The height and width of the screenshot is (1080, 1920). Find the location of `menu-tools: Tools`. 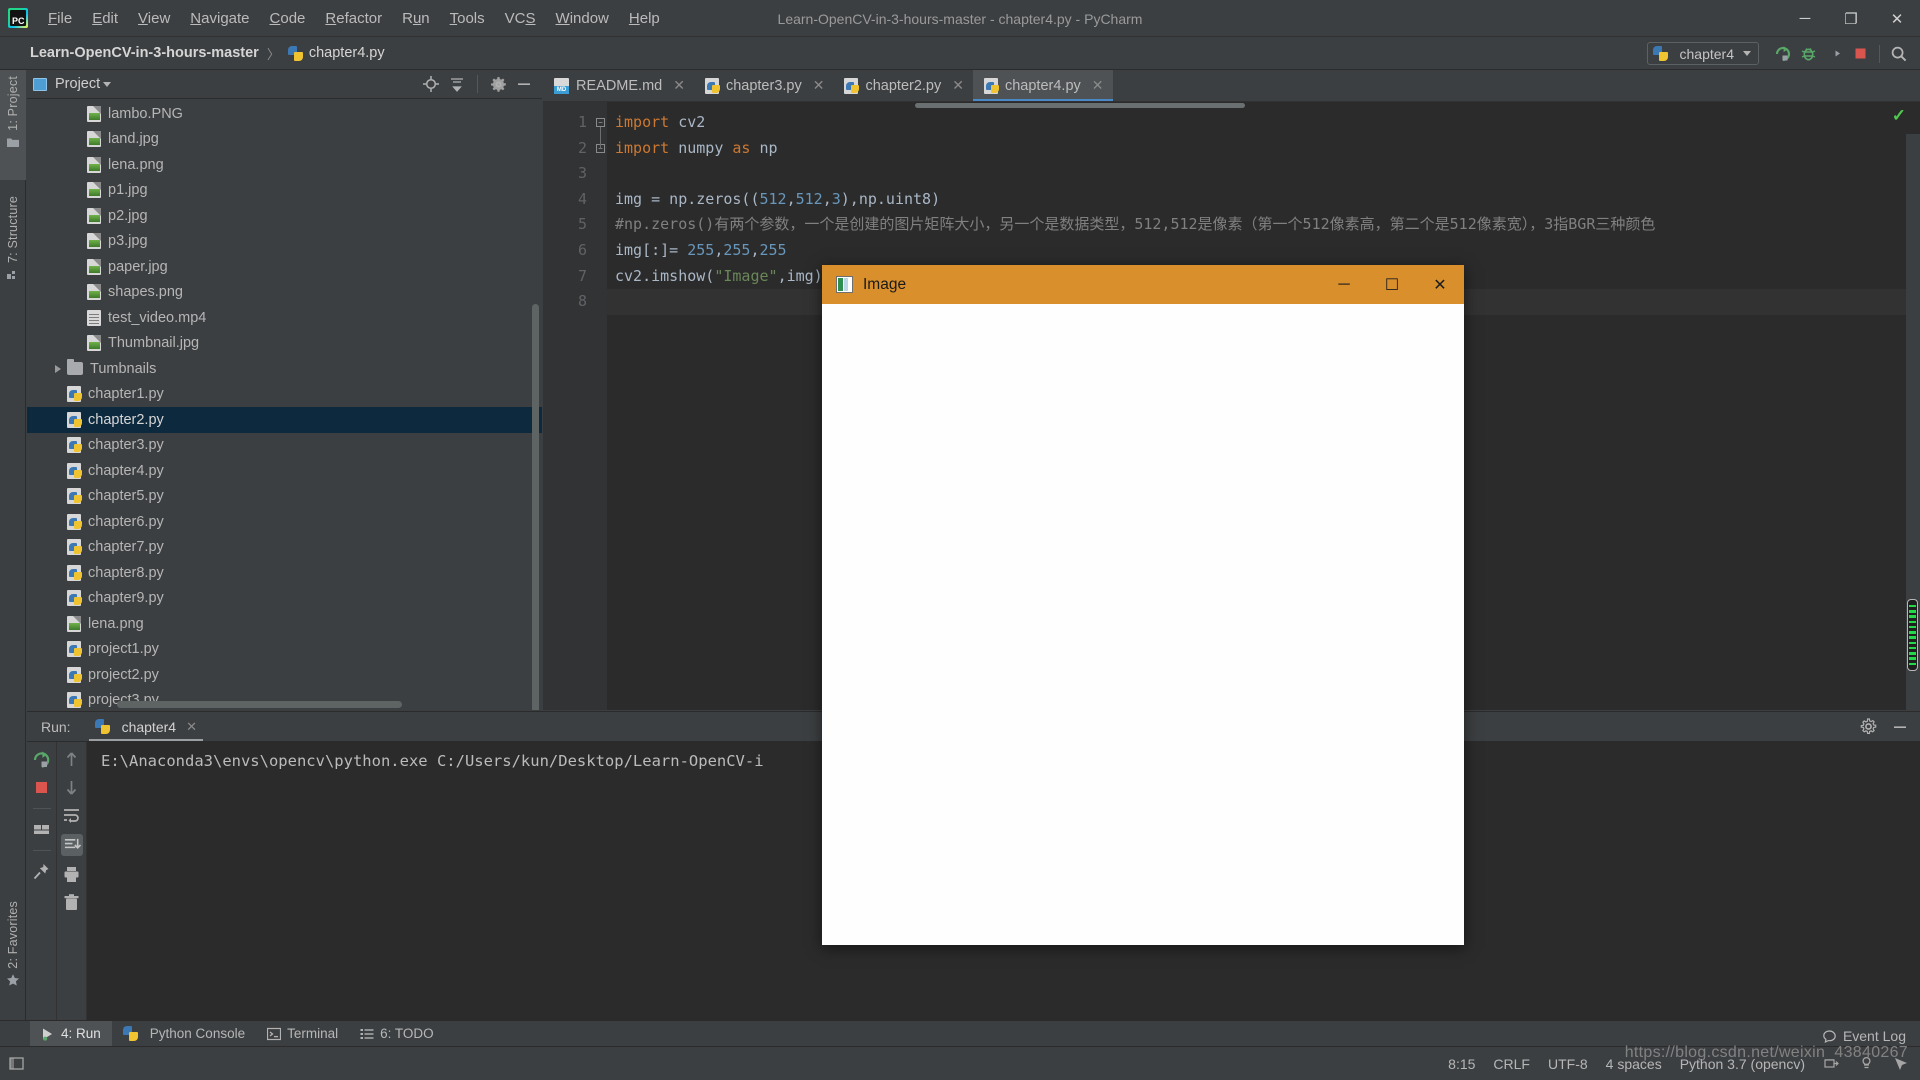

menu-tools: Tools is located at coordinates (467, 18).